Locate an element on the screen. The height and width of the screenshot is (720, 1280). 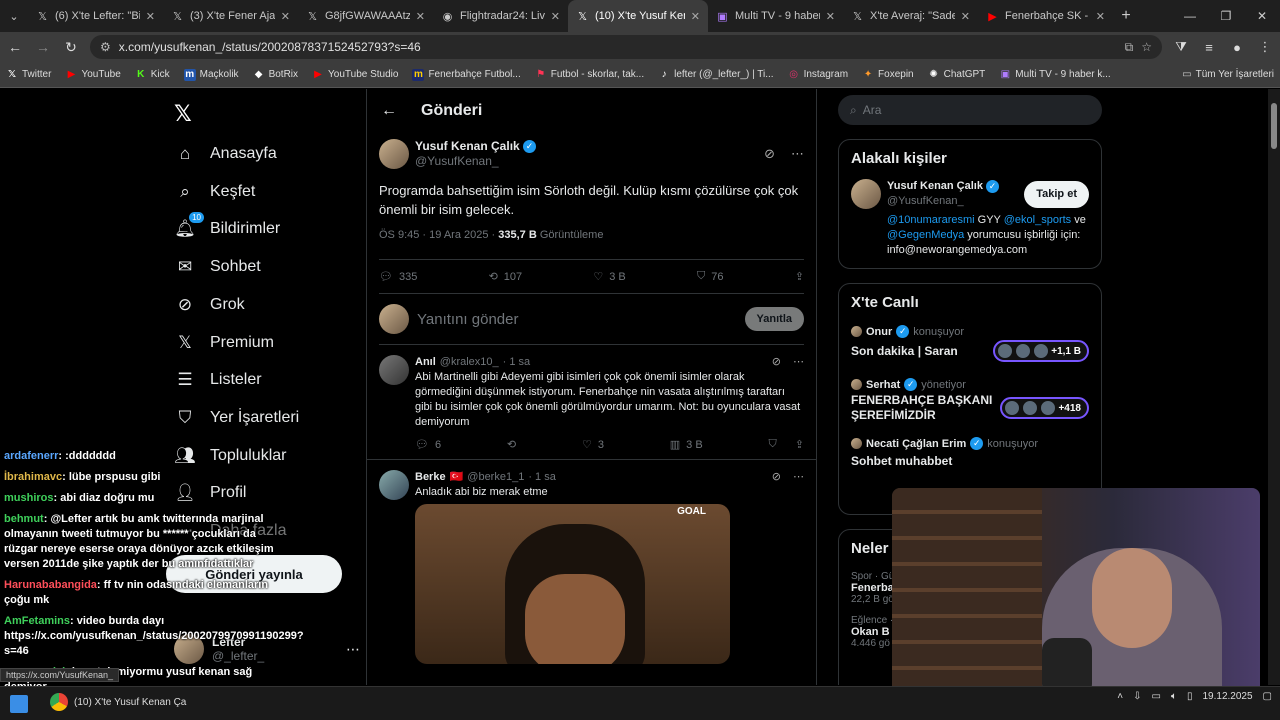
back-icon: ← is located at coordinates (15, 47).